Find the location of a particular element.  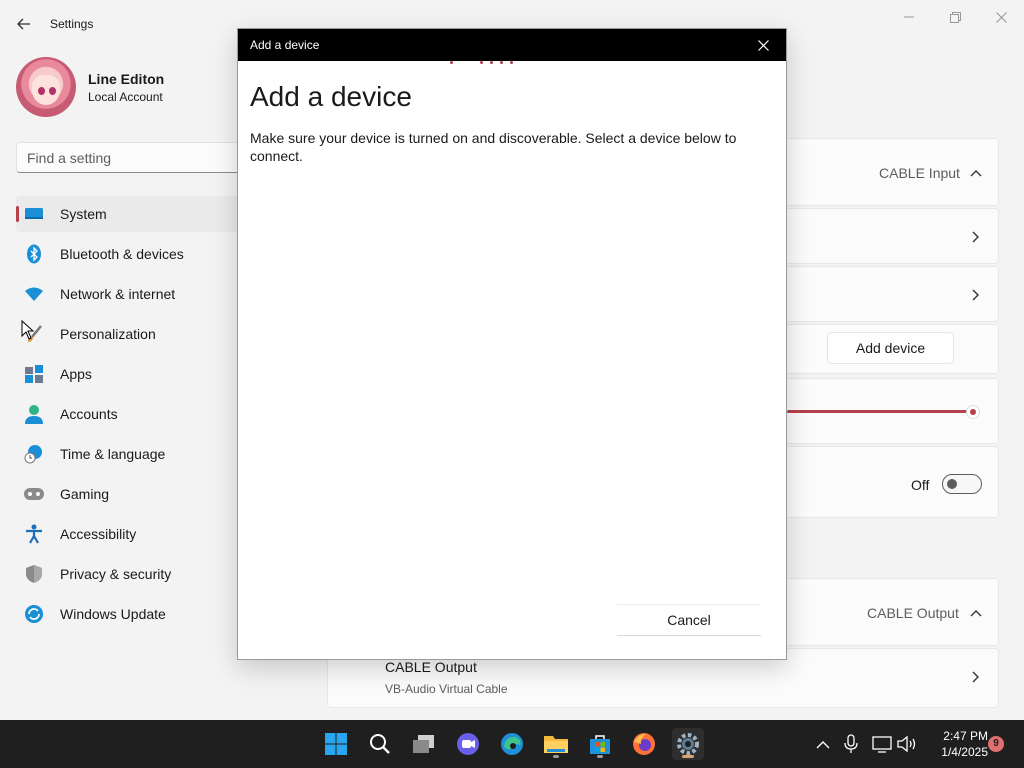

maximize-button is located at coordinates (955, 17).